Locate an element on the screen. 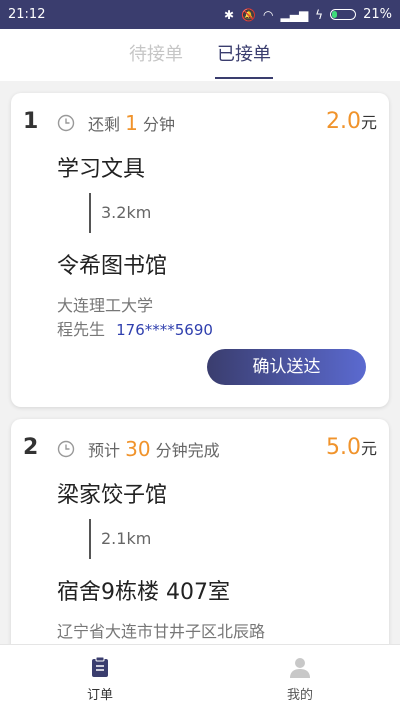  order-index: 2 is located at coordinates (31, 447).